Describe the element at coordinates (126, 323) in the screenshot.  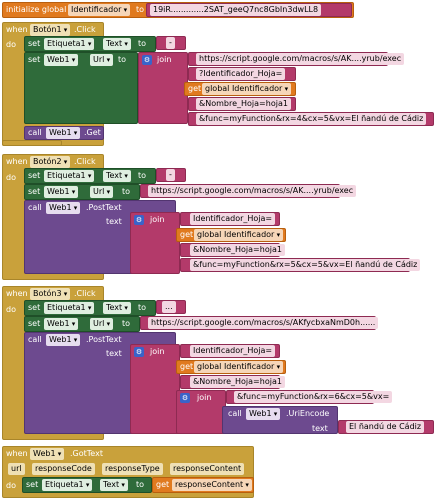
I see `to-label-6: to` at that location.